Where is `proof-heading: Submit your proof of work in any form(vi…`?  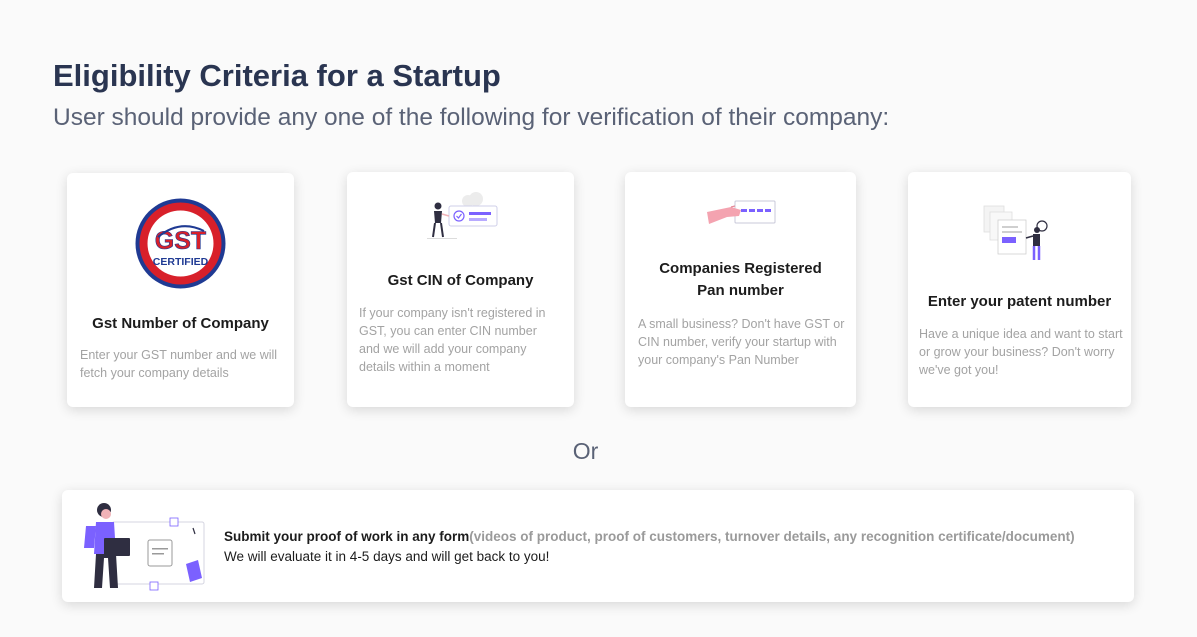 proof-heading: Submit your proof of work in any form(vi… is located at coordinates (649, 536).